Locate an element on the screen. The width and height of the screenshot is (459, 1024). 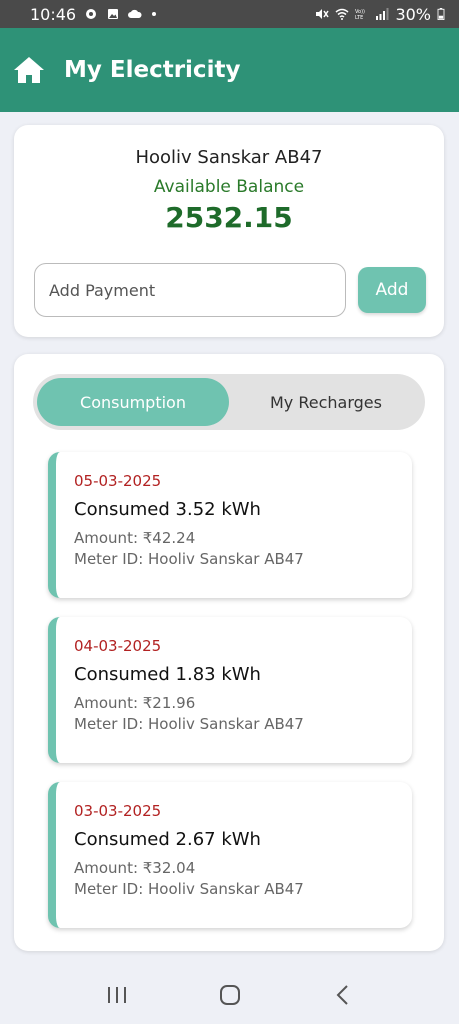
system-nav-bar is located at coordinates (229, 995).